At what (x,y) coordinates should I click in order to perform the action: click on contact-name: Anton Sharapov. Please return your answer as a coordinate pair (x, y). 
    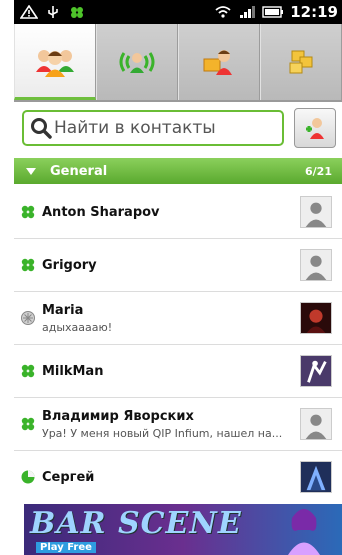
    Looking at the image, I should click on (101, 212).